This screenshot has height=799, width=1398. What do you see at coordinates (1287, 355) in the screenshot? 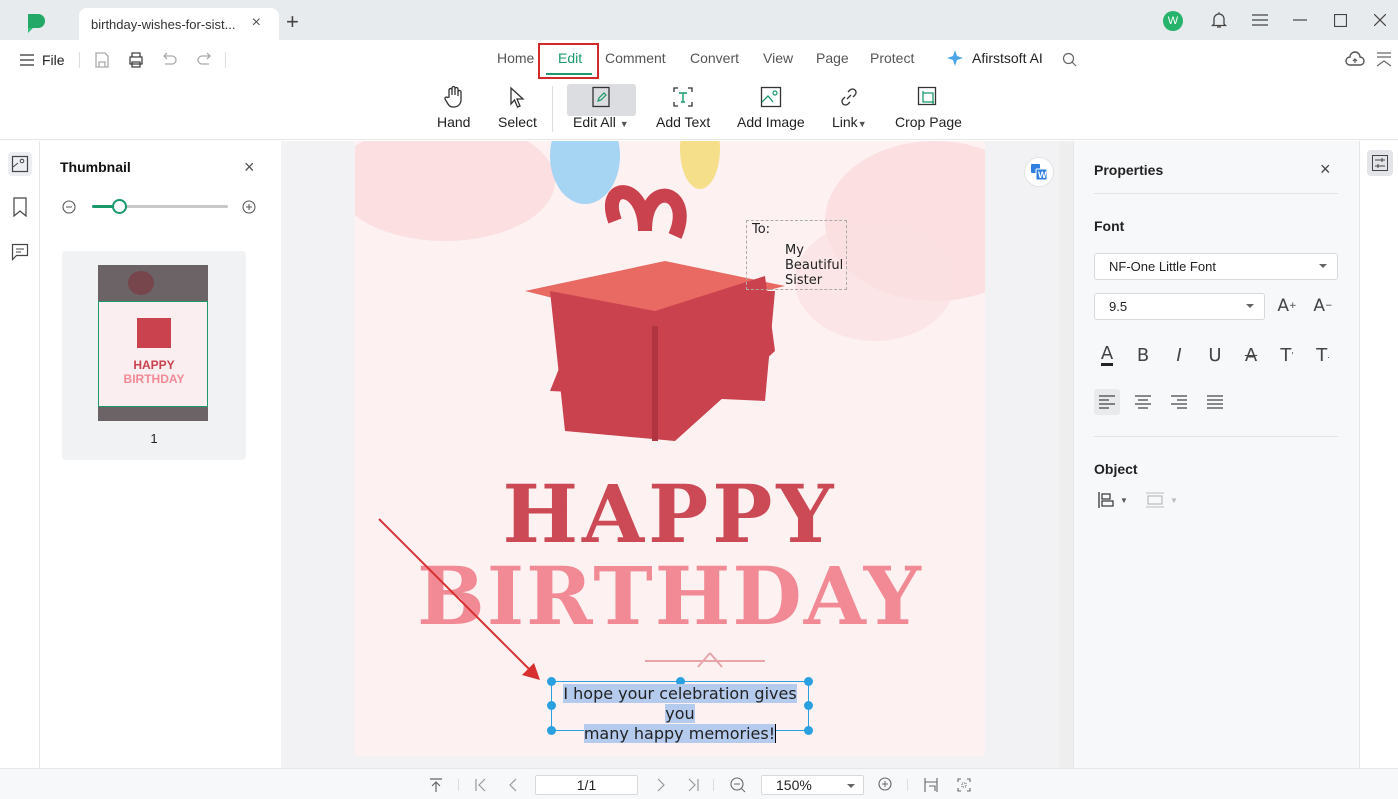
I see `superscript-icon: T '` at bounding box center [1287, 355].